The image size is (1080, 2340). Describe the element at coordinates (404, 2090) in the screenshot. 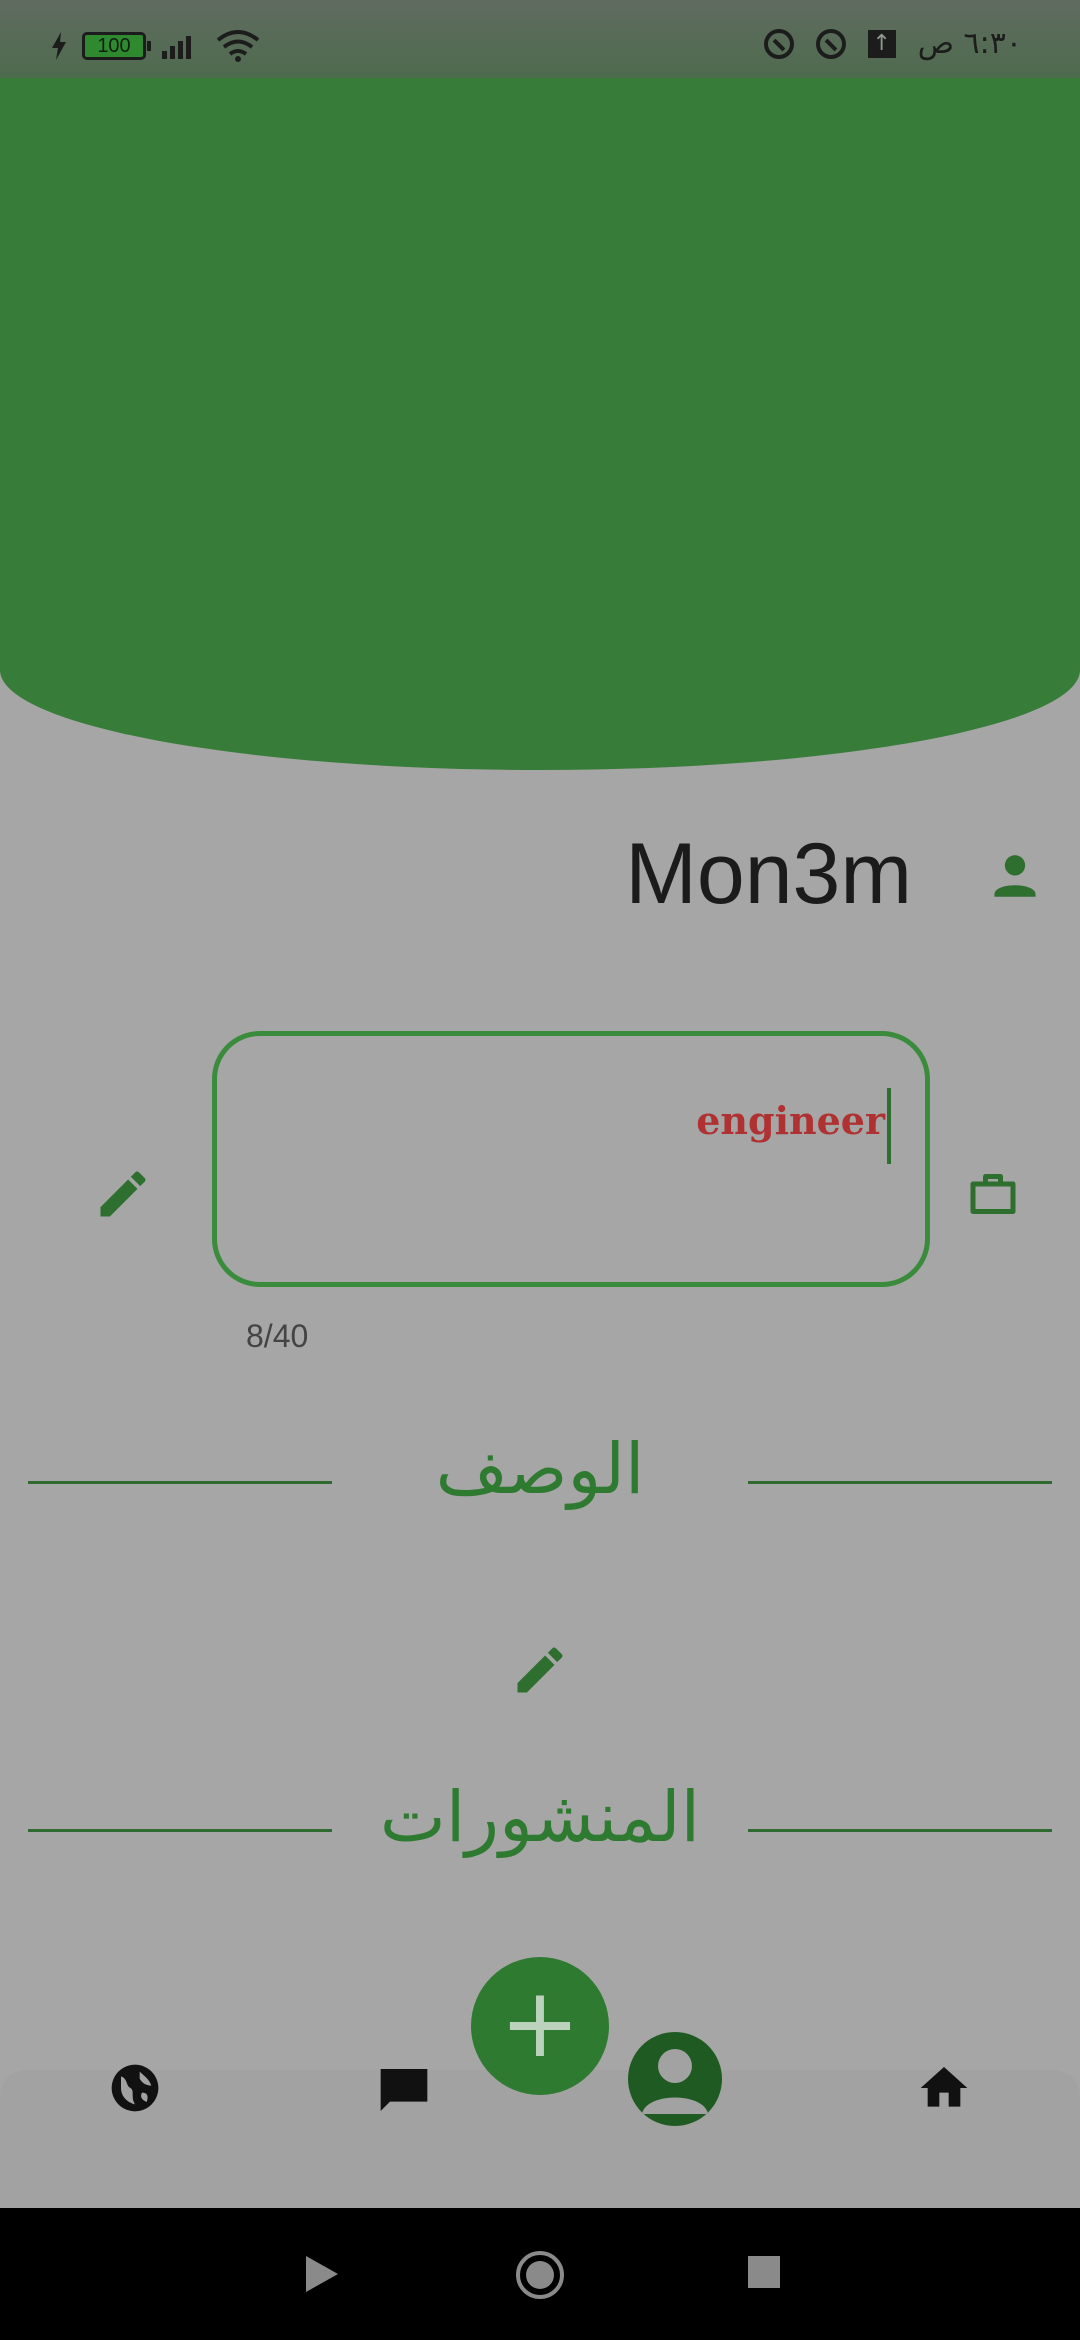

I see `chat-icon` at that location.